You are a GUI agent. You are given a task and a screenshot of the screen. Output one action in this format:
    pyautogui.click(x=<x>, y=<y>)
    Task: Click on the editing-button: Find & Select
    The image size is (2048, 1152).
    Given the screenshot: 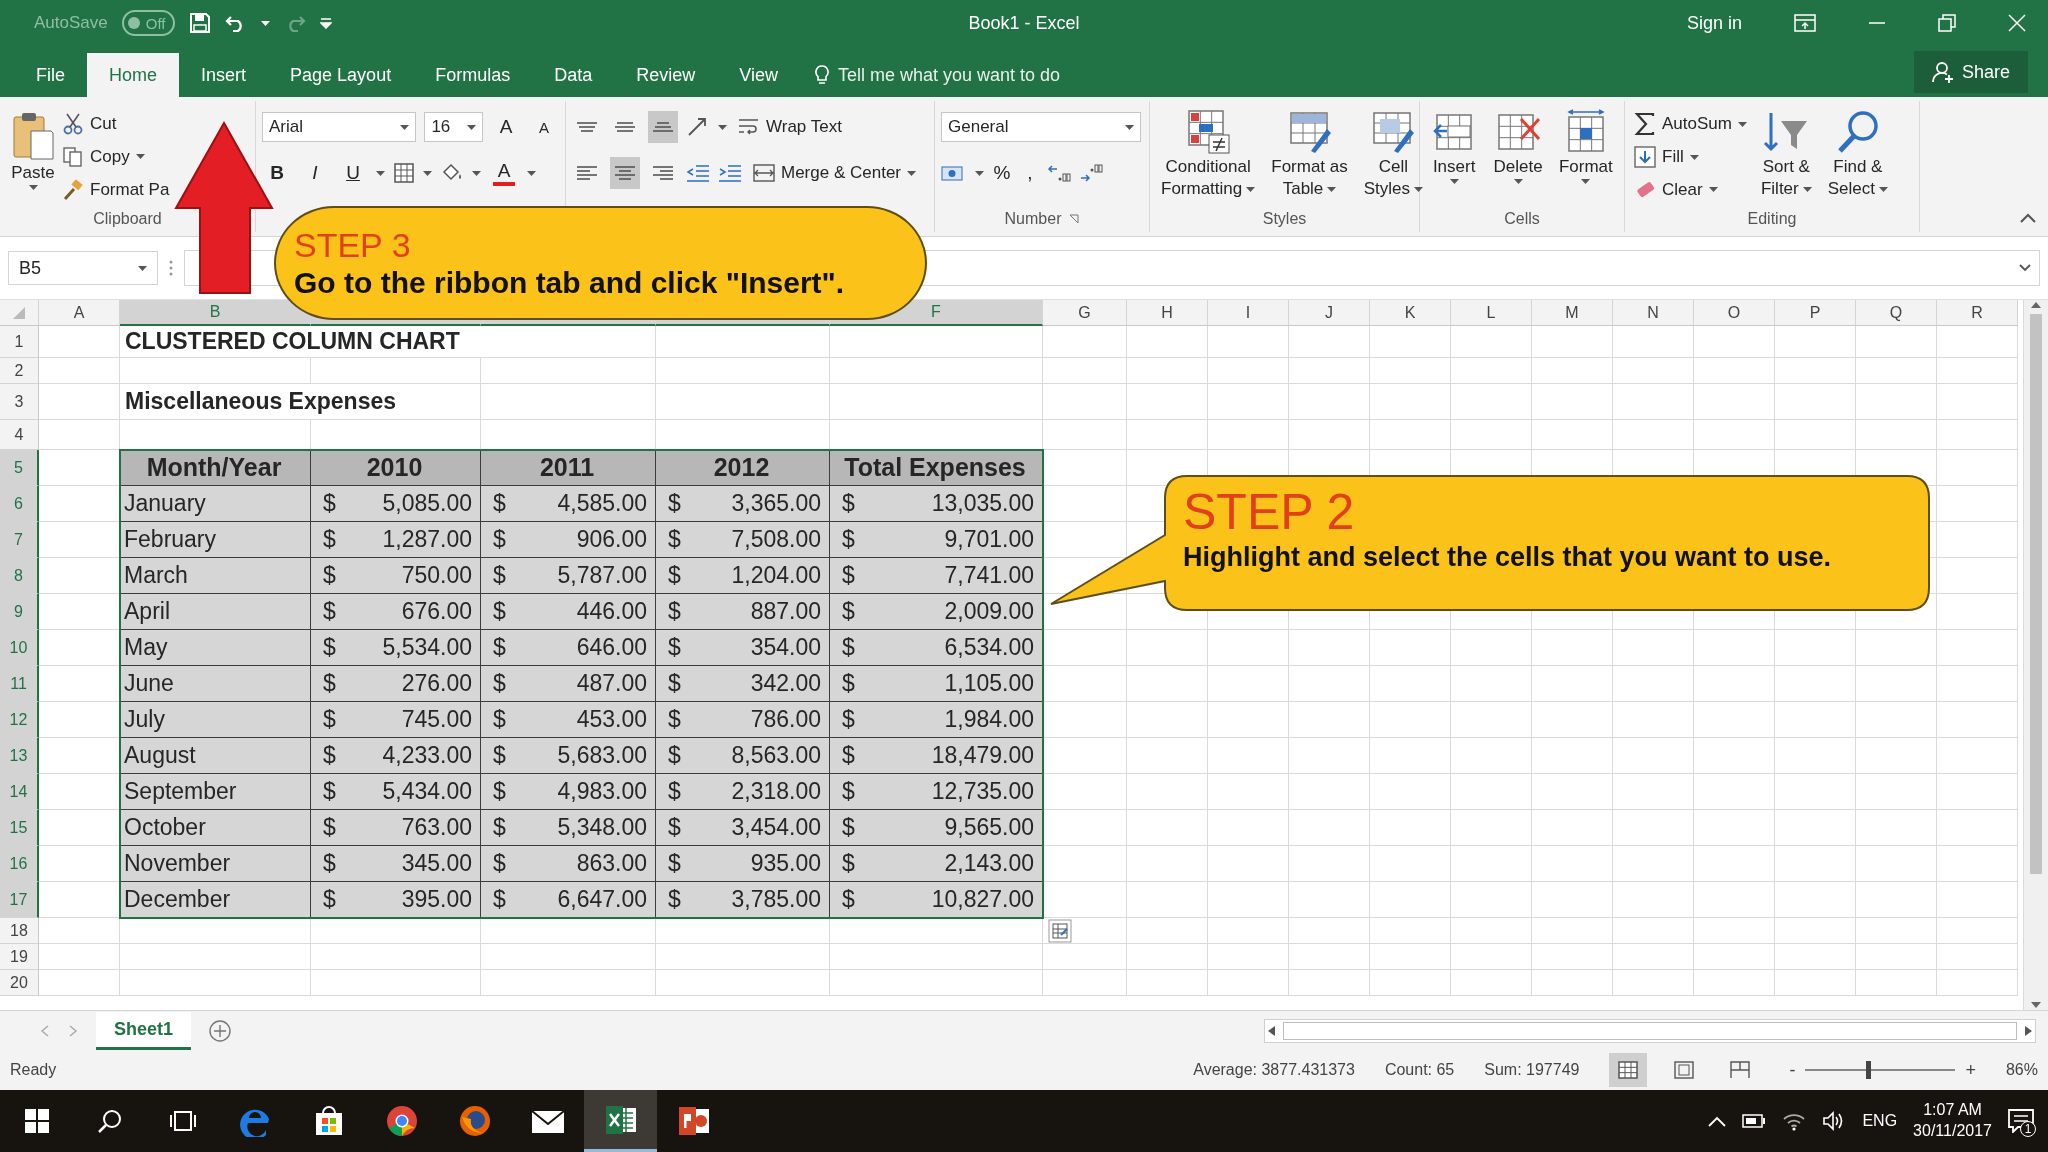 What is the action you would take?
    pyautogui.click(x=1857, y=156)
    